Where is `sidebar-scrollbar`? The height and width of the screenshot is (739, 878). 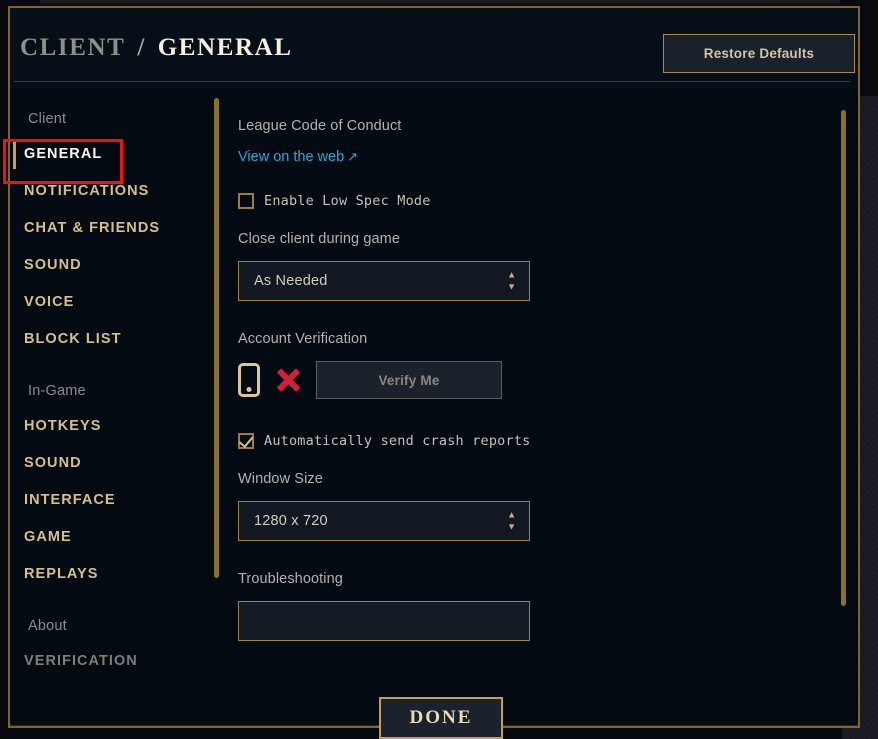
sidebar-scrollbar is located at coordinates (216, 338).